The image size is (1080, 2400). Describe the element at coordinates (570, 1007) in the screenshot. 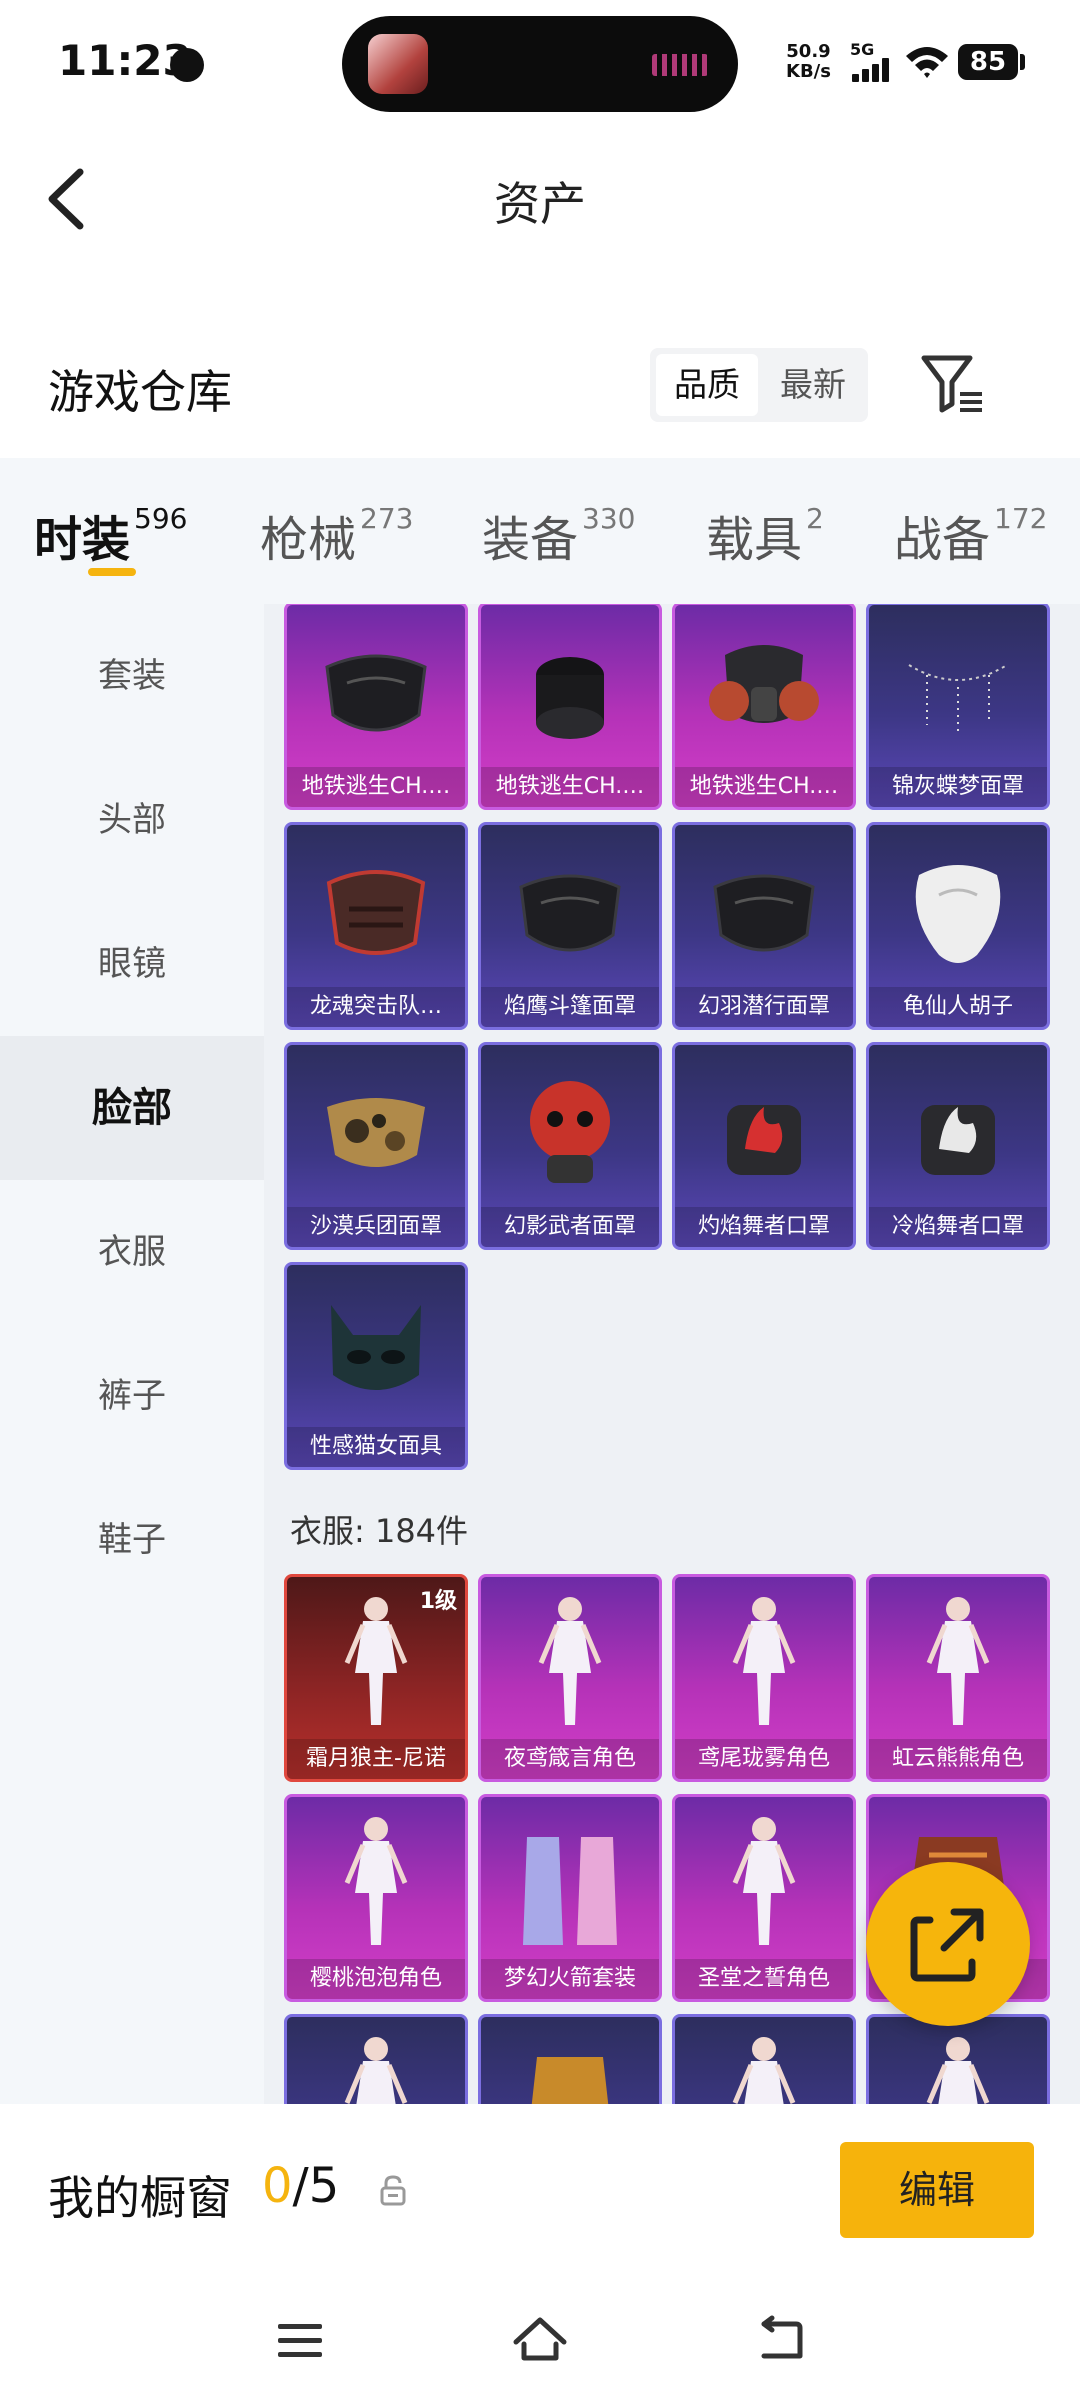

I see `item-name: 焰鹰斗篷面罩` at that location.